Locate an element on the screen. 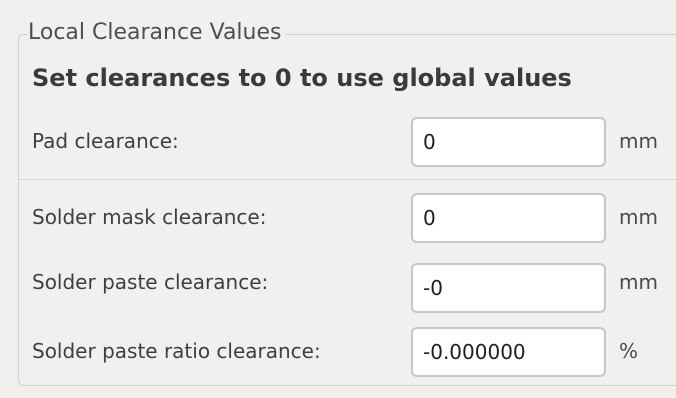 This screenshot has height=398, width=676. solder-paste-clearance-label: Solder paste clearance: is located at coordinates (150, 282).